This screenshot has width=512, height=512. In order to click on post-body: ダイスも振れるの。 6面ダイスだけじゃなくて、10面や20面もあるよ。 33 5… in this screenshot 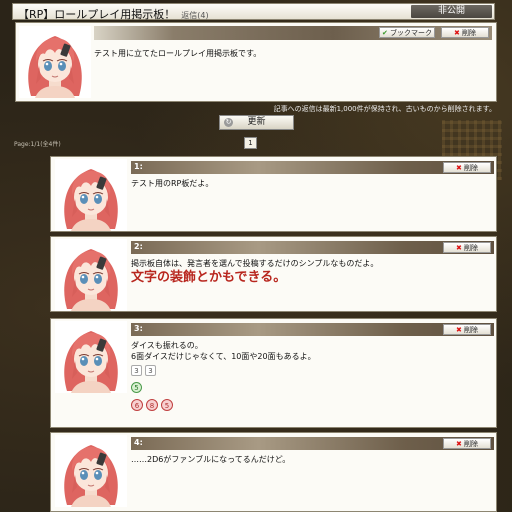, I will do `click(223, 376)`.